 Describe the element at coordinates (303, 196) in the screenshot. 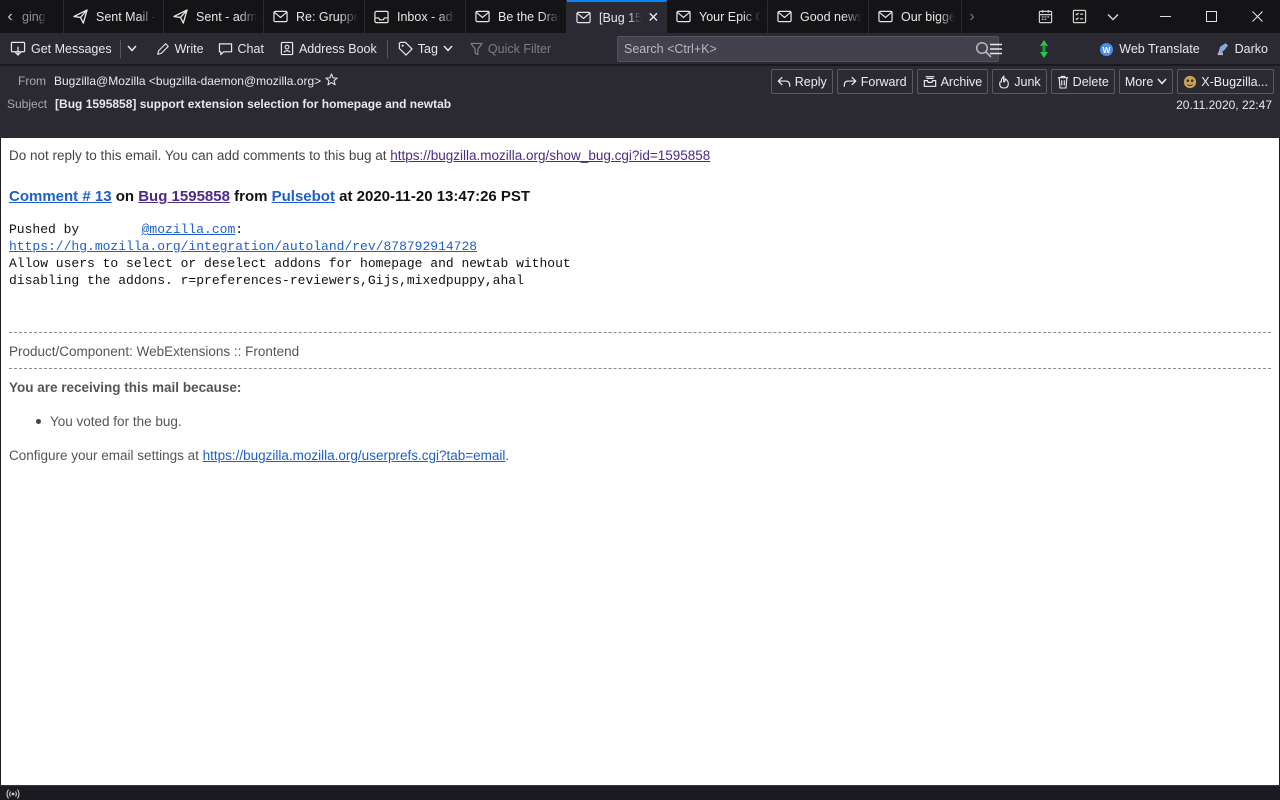

I see `author-link: Pulsebot` at that location.